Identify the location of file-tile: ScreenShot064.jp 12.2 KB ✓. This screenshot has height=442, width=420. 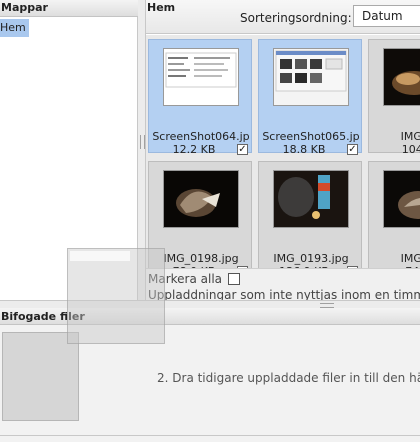
(200, 97).